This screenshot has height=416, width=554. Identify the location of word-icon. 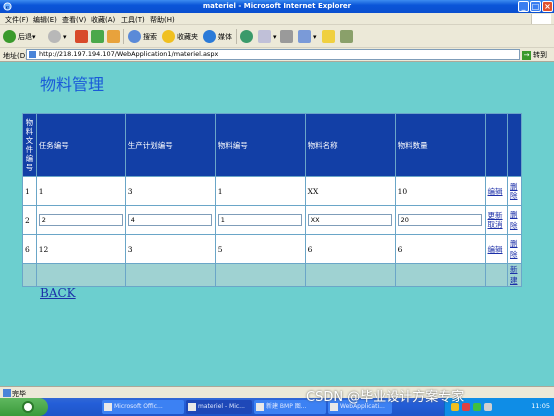
(108, 407).